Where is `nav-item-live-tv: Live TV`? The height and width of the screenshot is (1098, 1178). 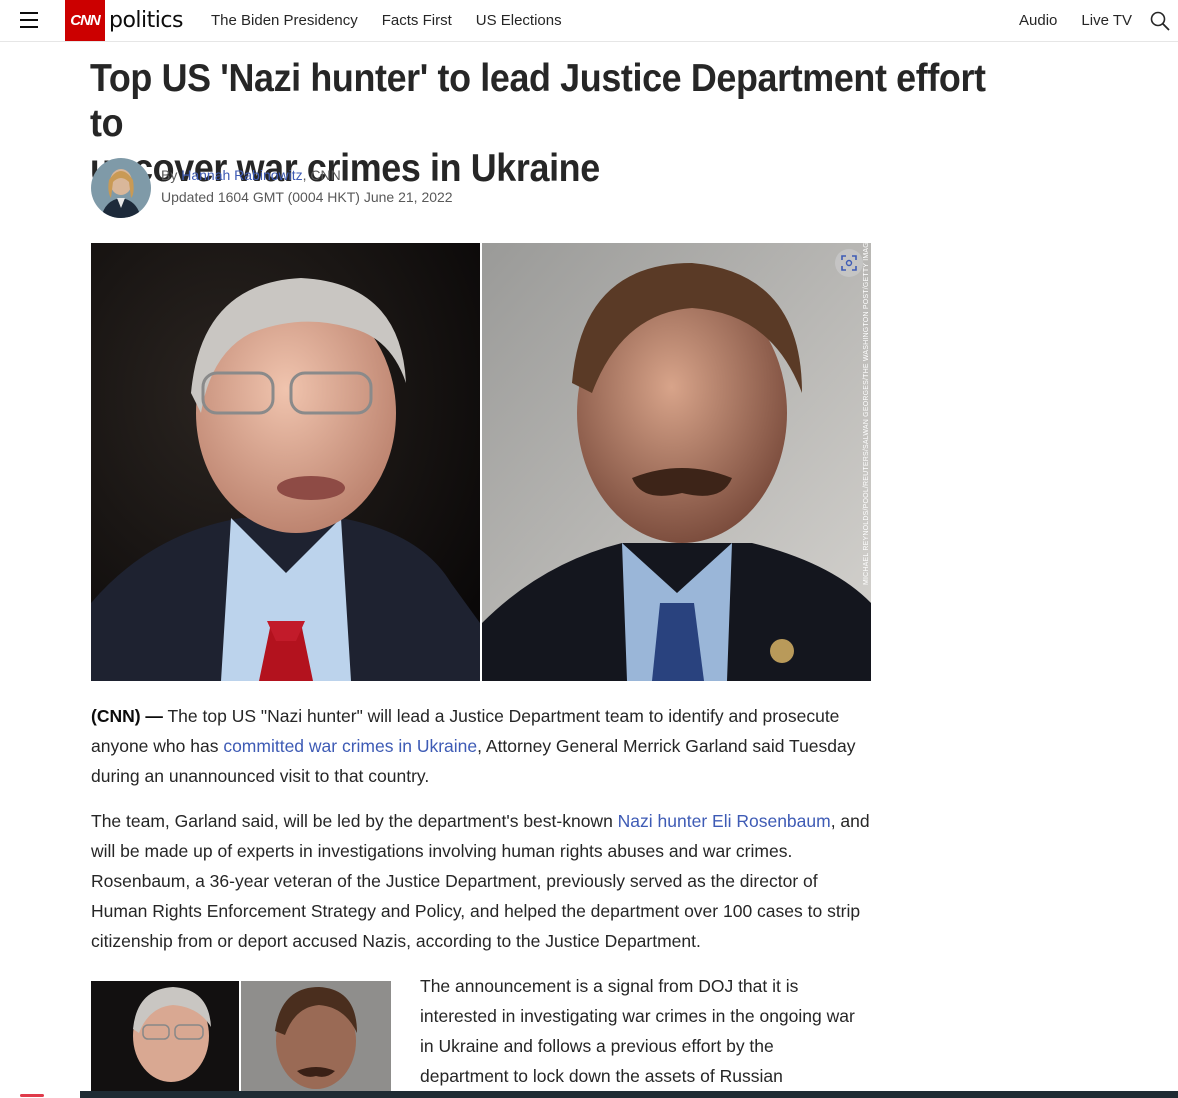
nav-item-live-tv: Live TV is located at coordinates (1106, 20).